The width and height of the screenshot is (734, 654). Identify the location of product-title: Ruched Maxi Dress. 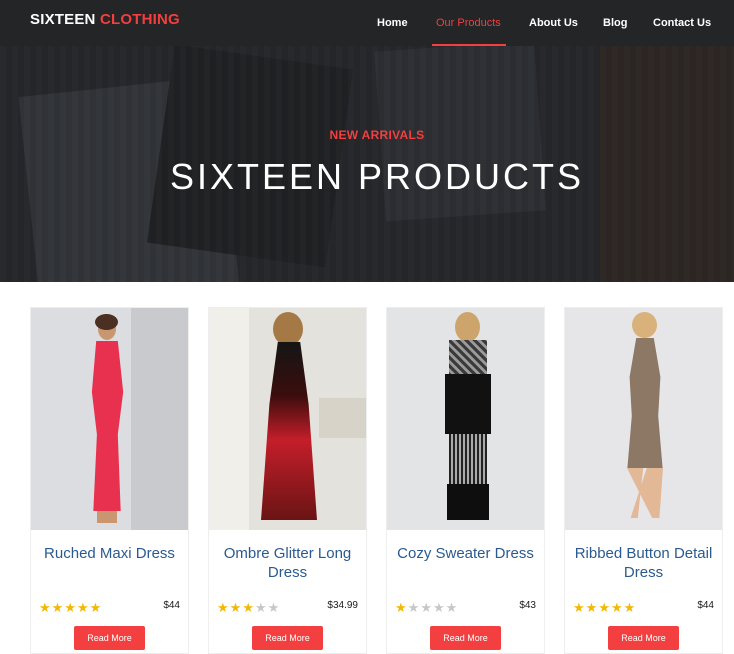
(109, 553).